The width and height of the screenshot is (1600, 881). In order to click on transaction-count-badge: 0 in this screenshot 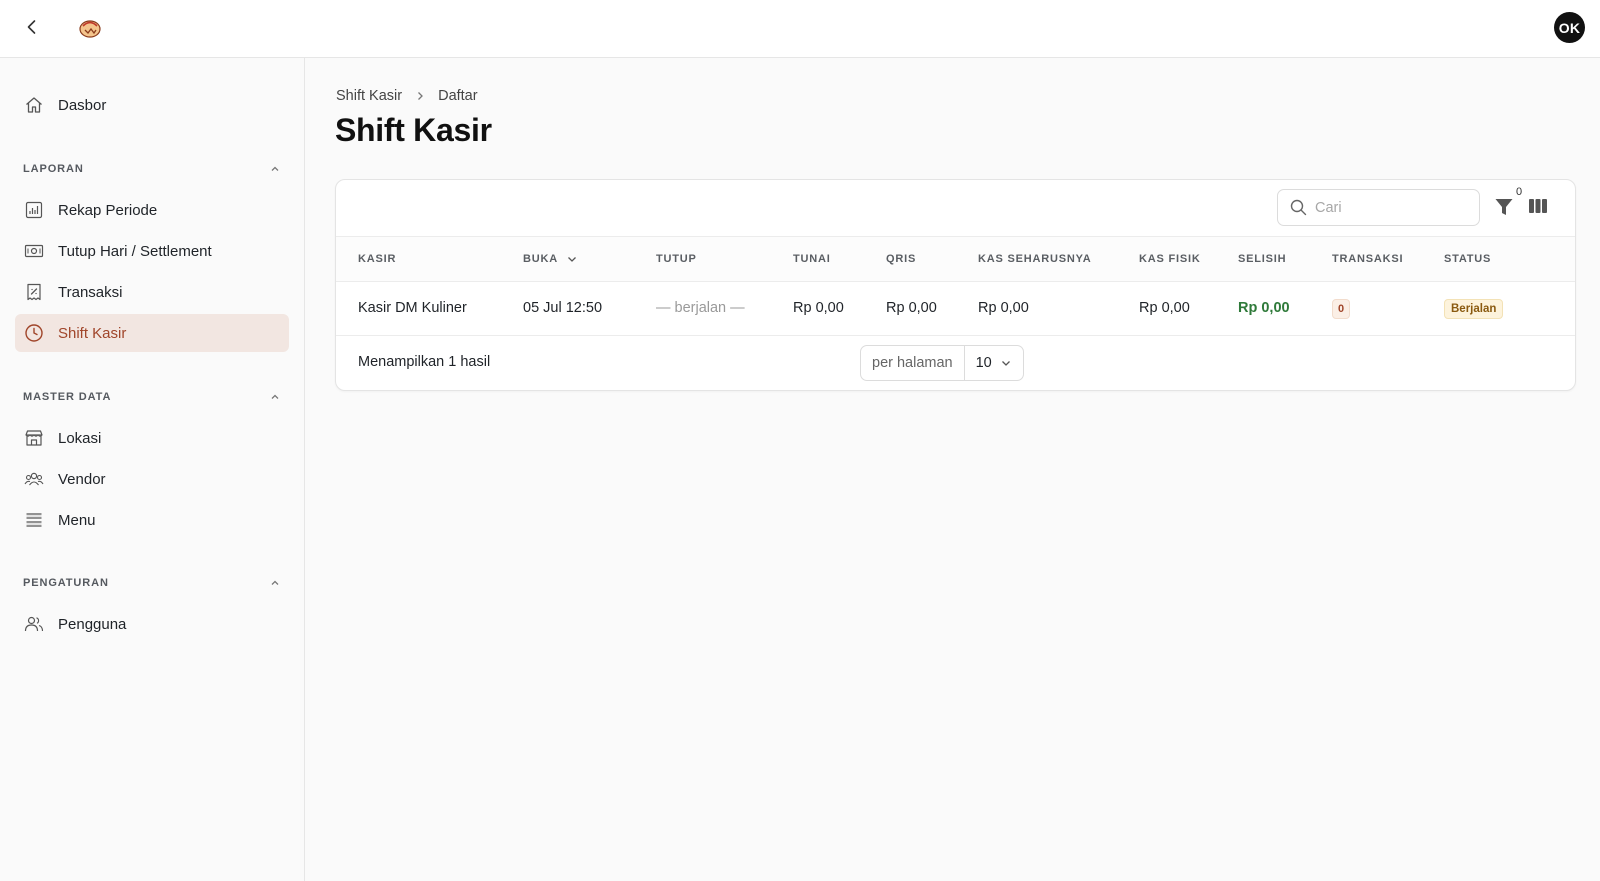, I will do `click(1341, 309)`.